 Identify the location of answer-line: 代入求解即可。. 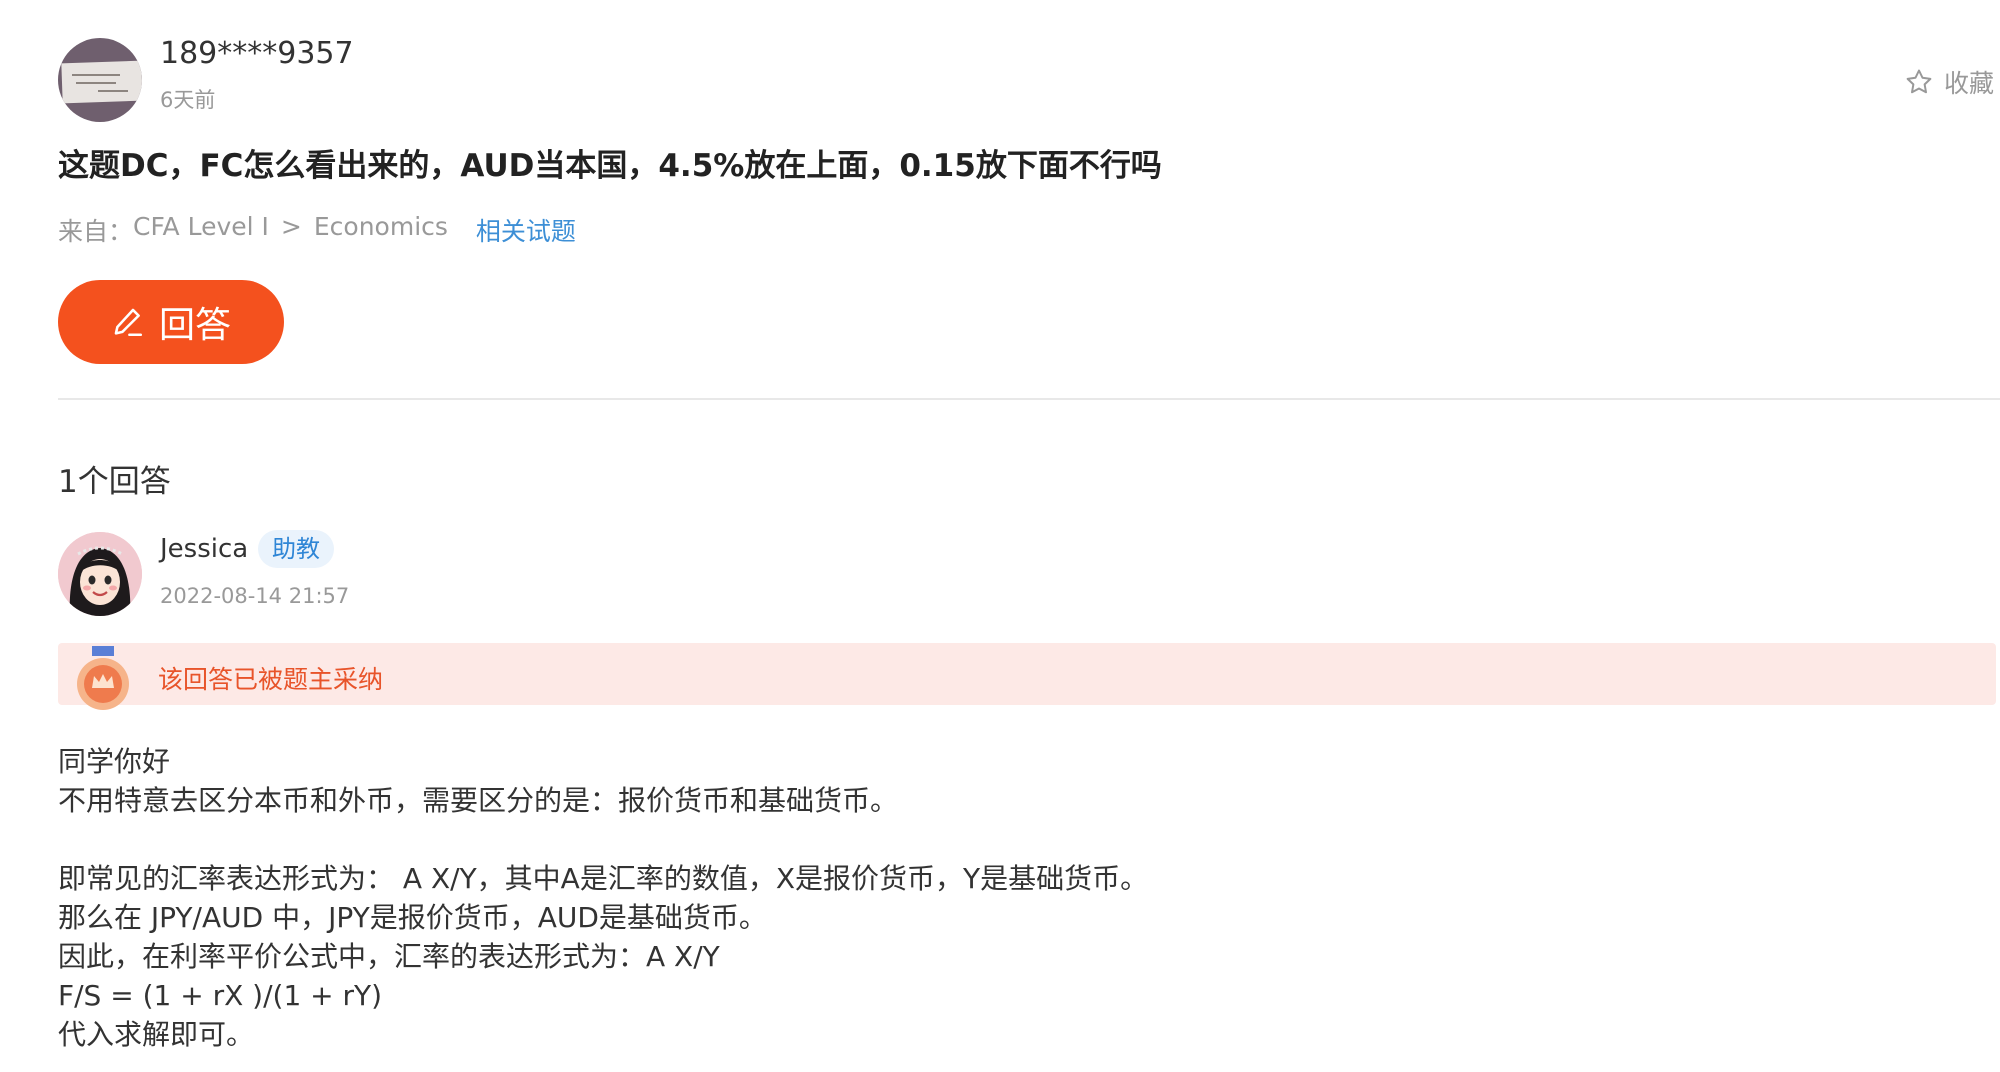
(156, 1034).